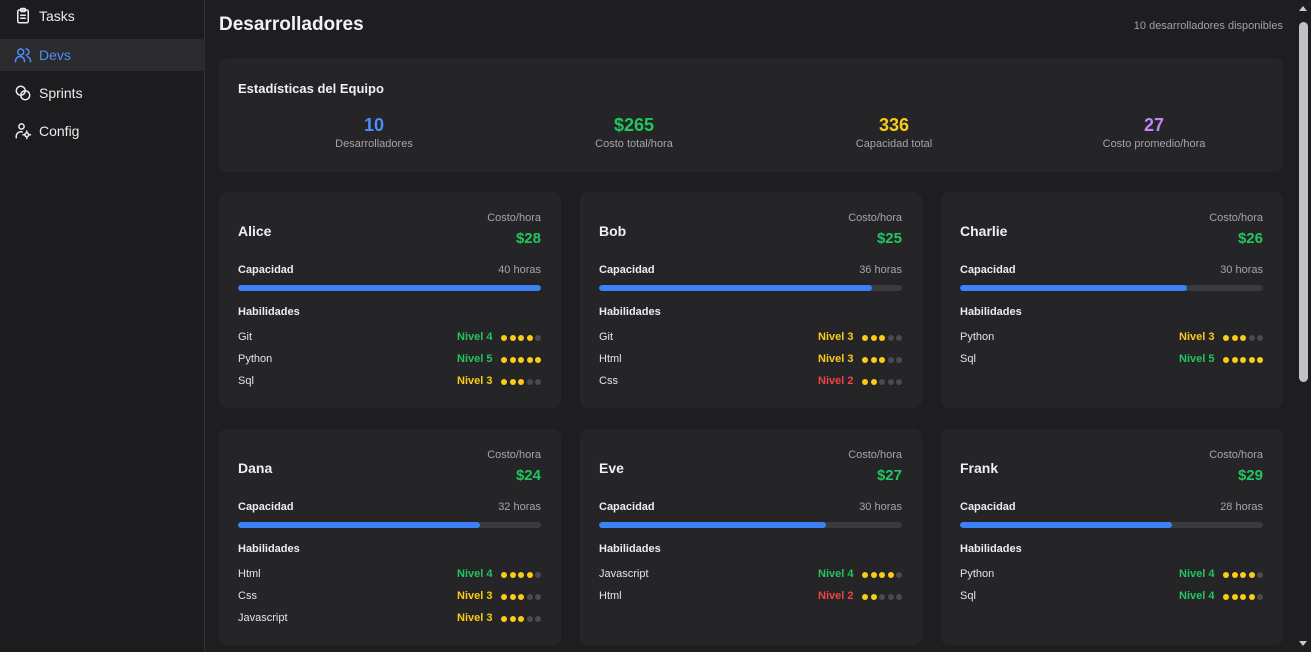  I want to click on scroll-up-arrow, so click(1303, 8).